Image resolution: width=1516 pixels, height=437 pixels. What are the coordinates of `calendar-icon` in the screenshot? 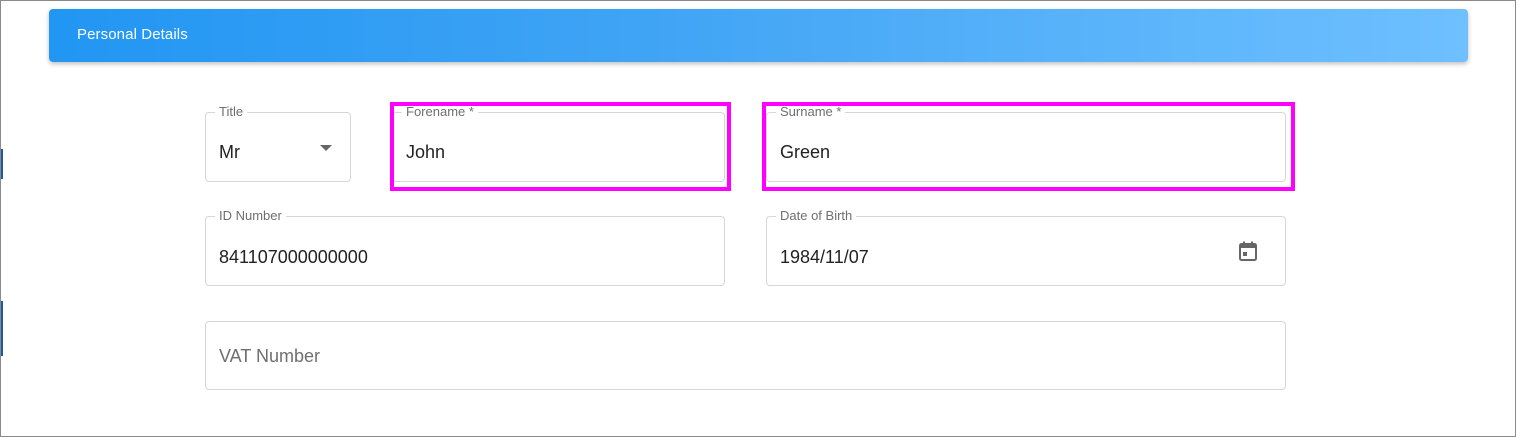 It's located at (1248, 251).